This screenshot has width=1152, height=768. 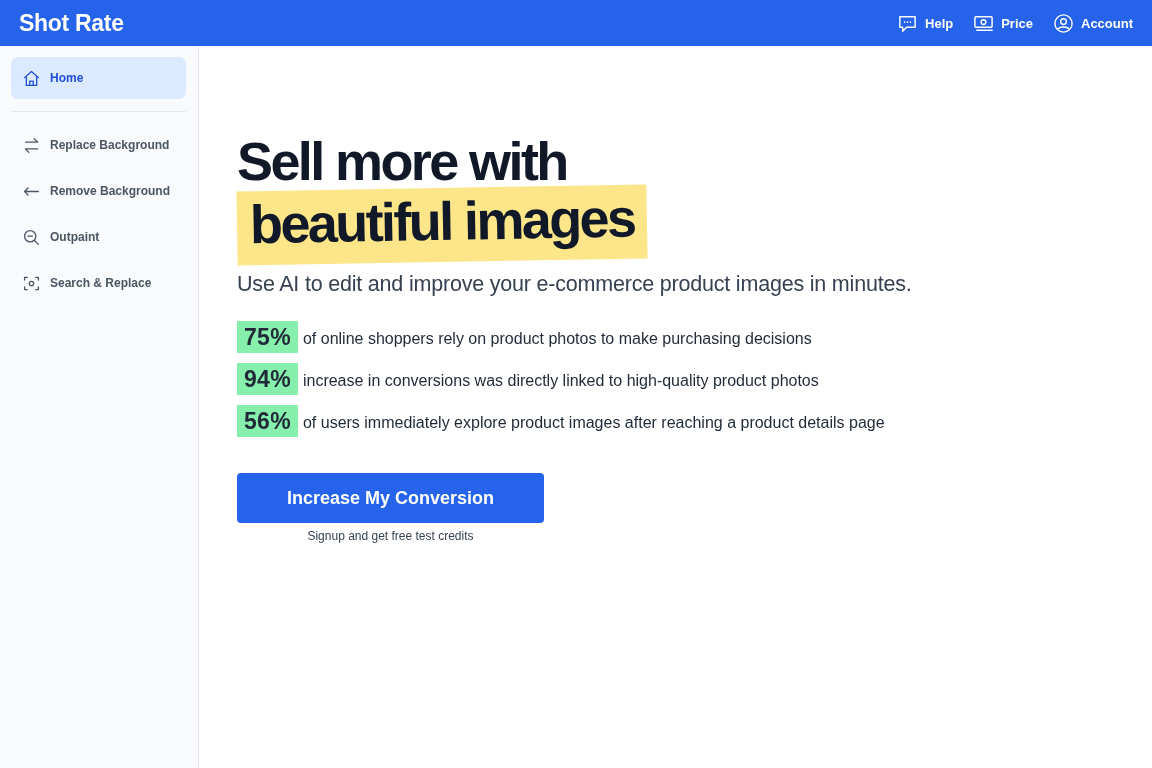 I want to click on logo: Shot Rate, so click(x=71, y=23).